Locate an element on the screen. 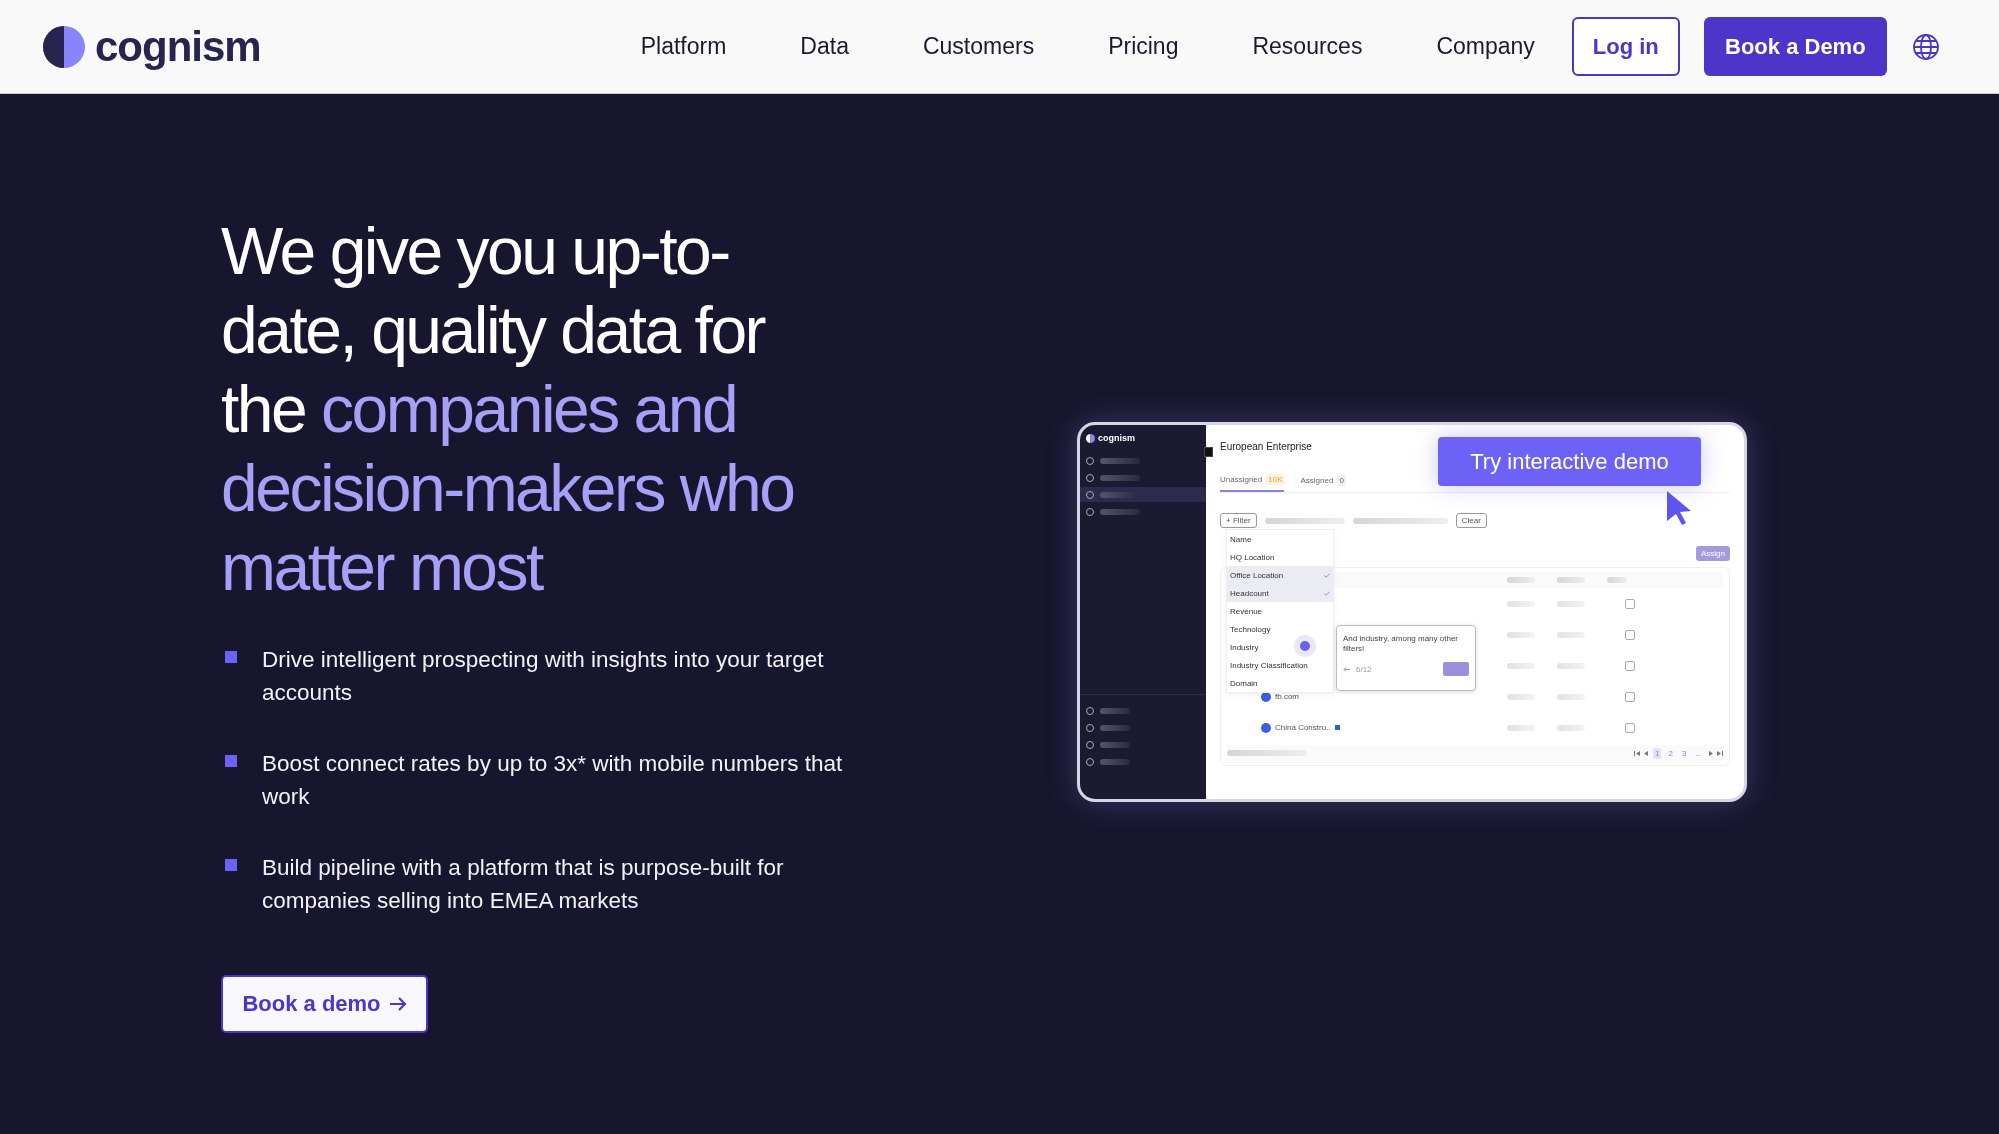 Image resolution: width=1999 pixels, height=1134 pixels. clear-button: Clear is located at coordinates (1471, 520).